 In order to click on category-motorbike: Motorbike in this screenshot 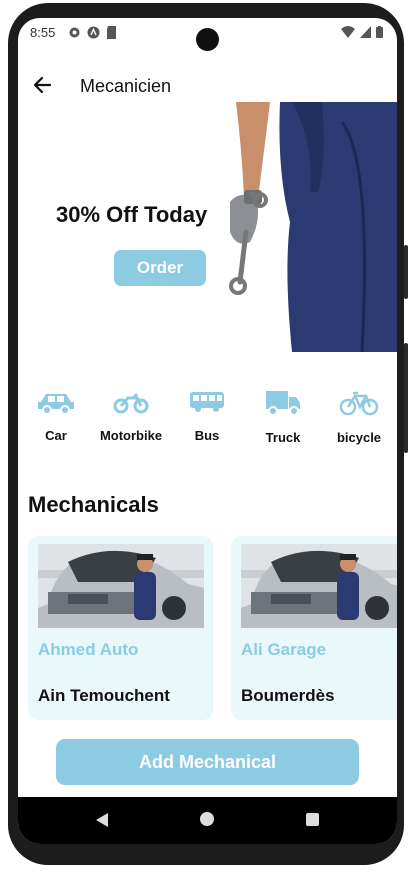, I will do `click(131, 416)`.